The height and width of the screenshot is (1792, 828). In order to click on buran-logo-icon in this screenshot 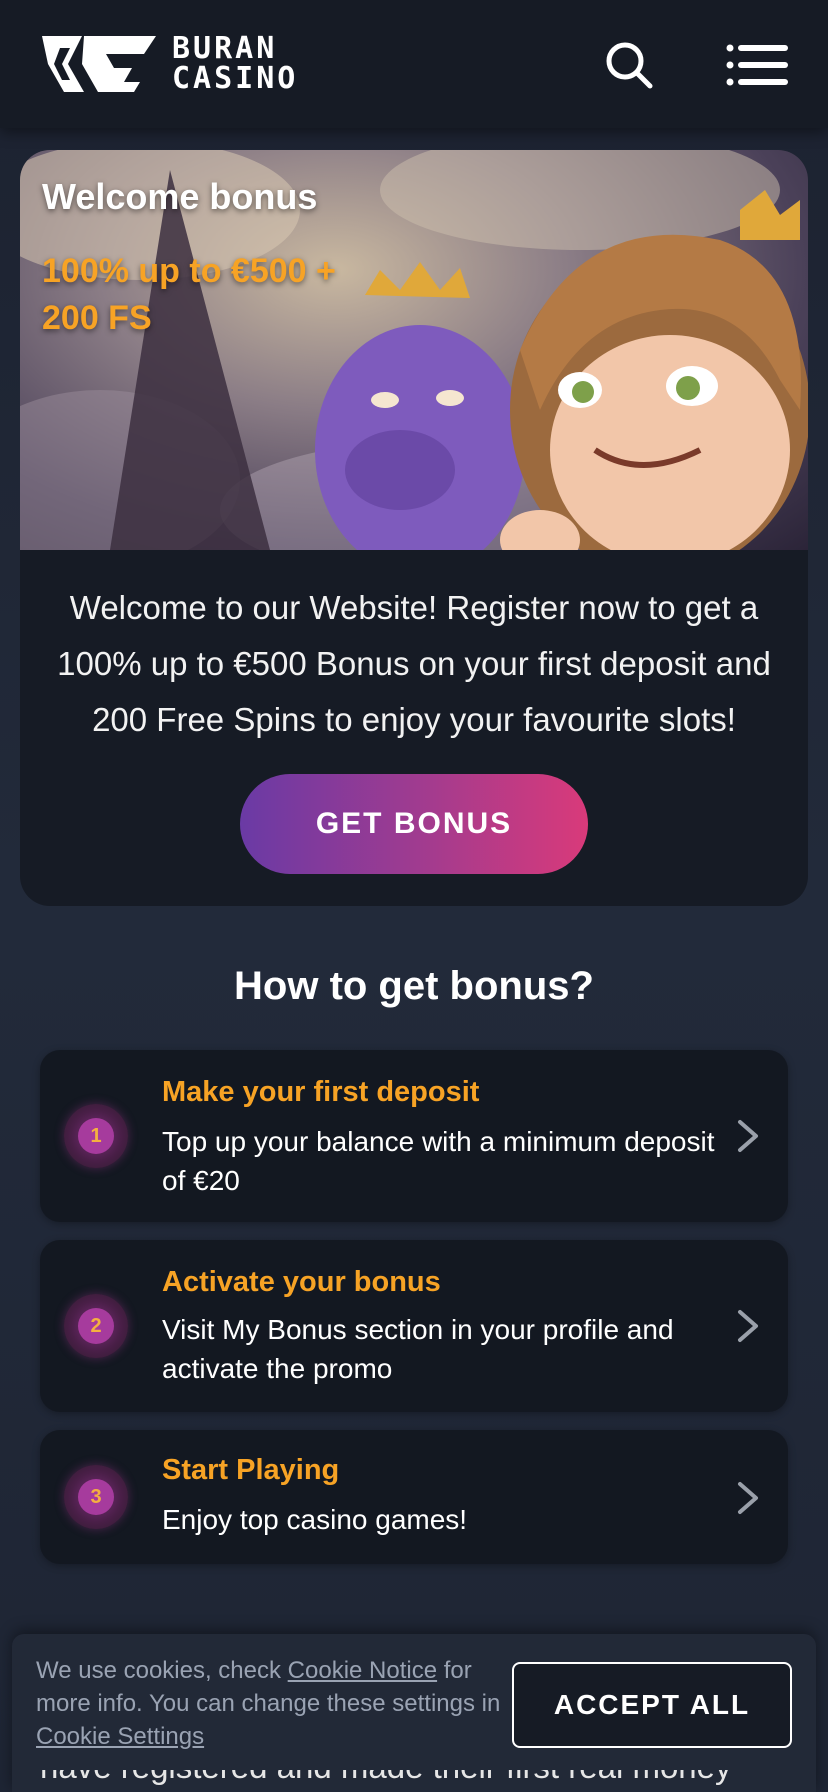, I will do `click(99, 64)`.